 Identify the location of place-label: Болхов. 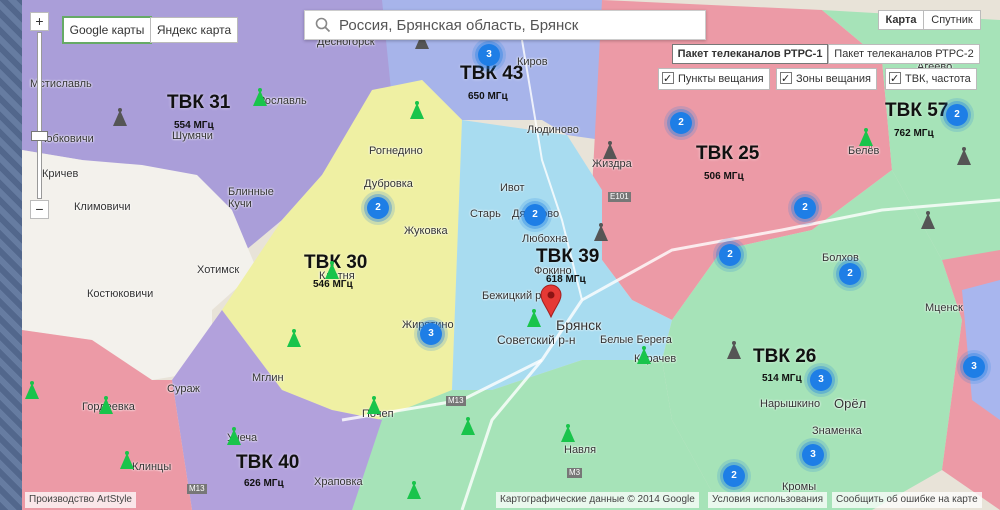
(840, 258).